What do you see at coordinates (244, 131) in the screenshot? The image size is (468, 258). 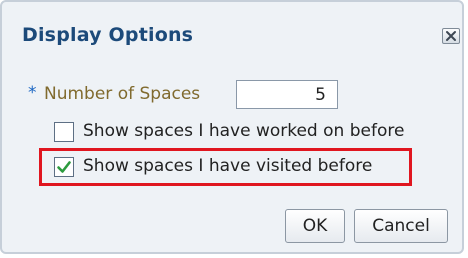 I see `show-worked-on-label: Show spaces I have worked on before` at bounding box center [244, 131].